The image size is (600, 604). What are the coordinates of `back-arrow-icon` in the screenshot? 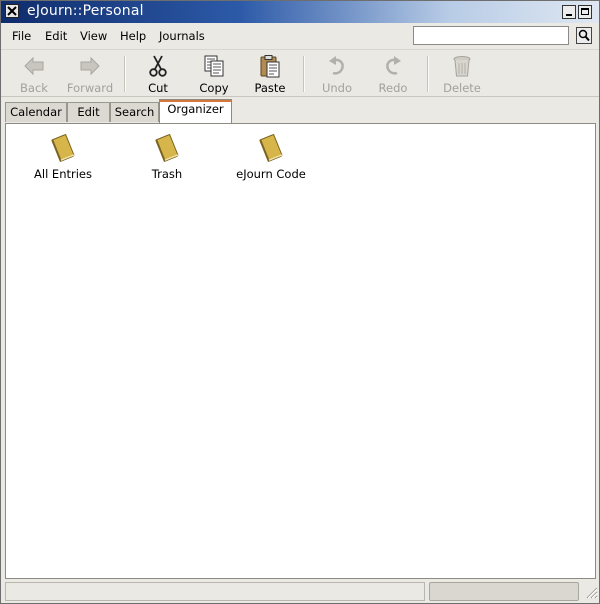 It's located at (34, 66).